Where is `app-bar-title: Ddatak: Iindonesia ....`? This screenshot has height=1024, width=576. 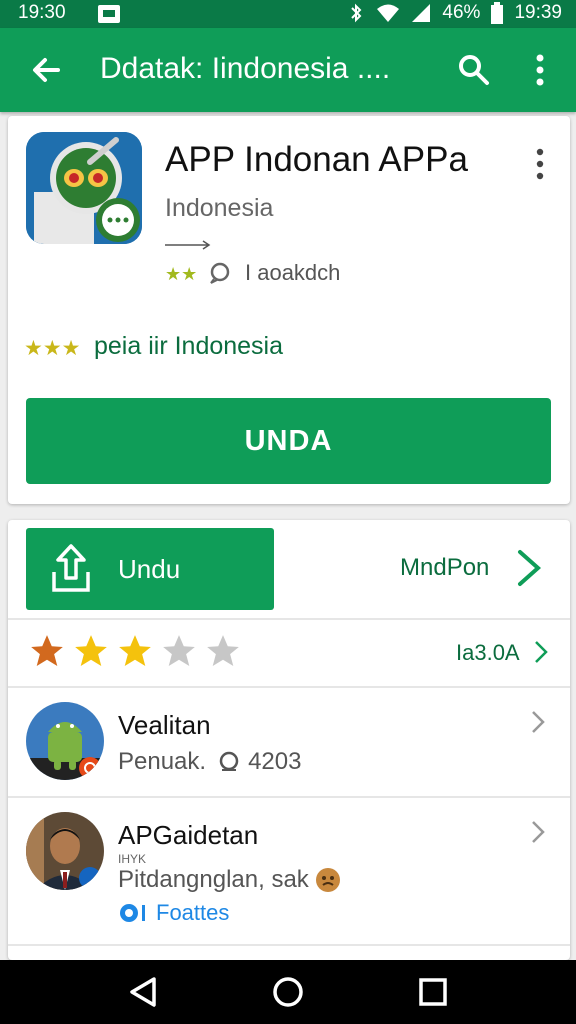 app-bar-title: Ddatak: Iindonesia .... is located at coordinates (245, 68).